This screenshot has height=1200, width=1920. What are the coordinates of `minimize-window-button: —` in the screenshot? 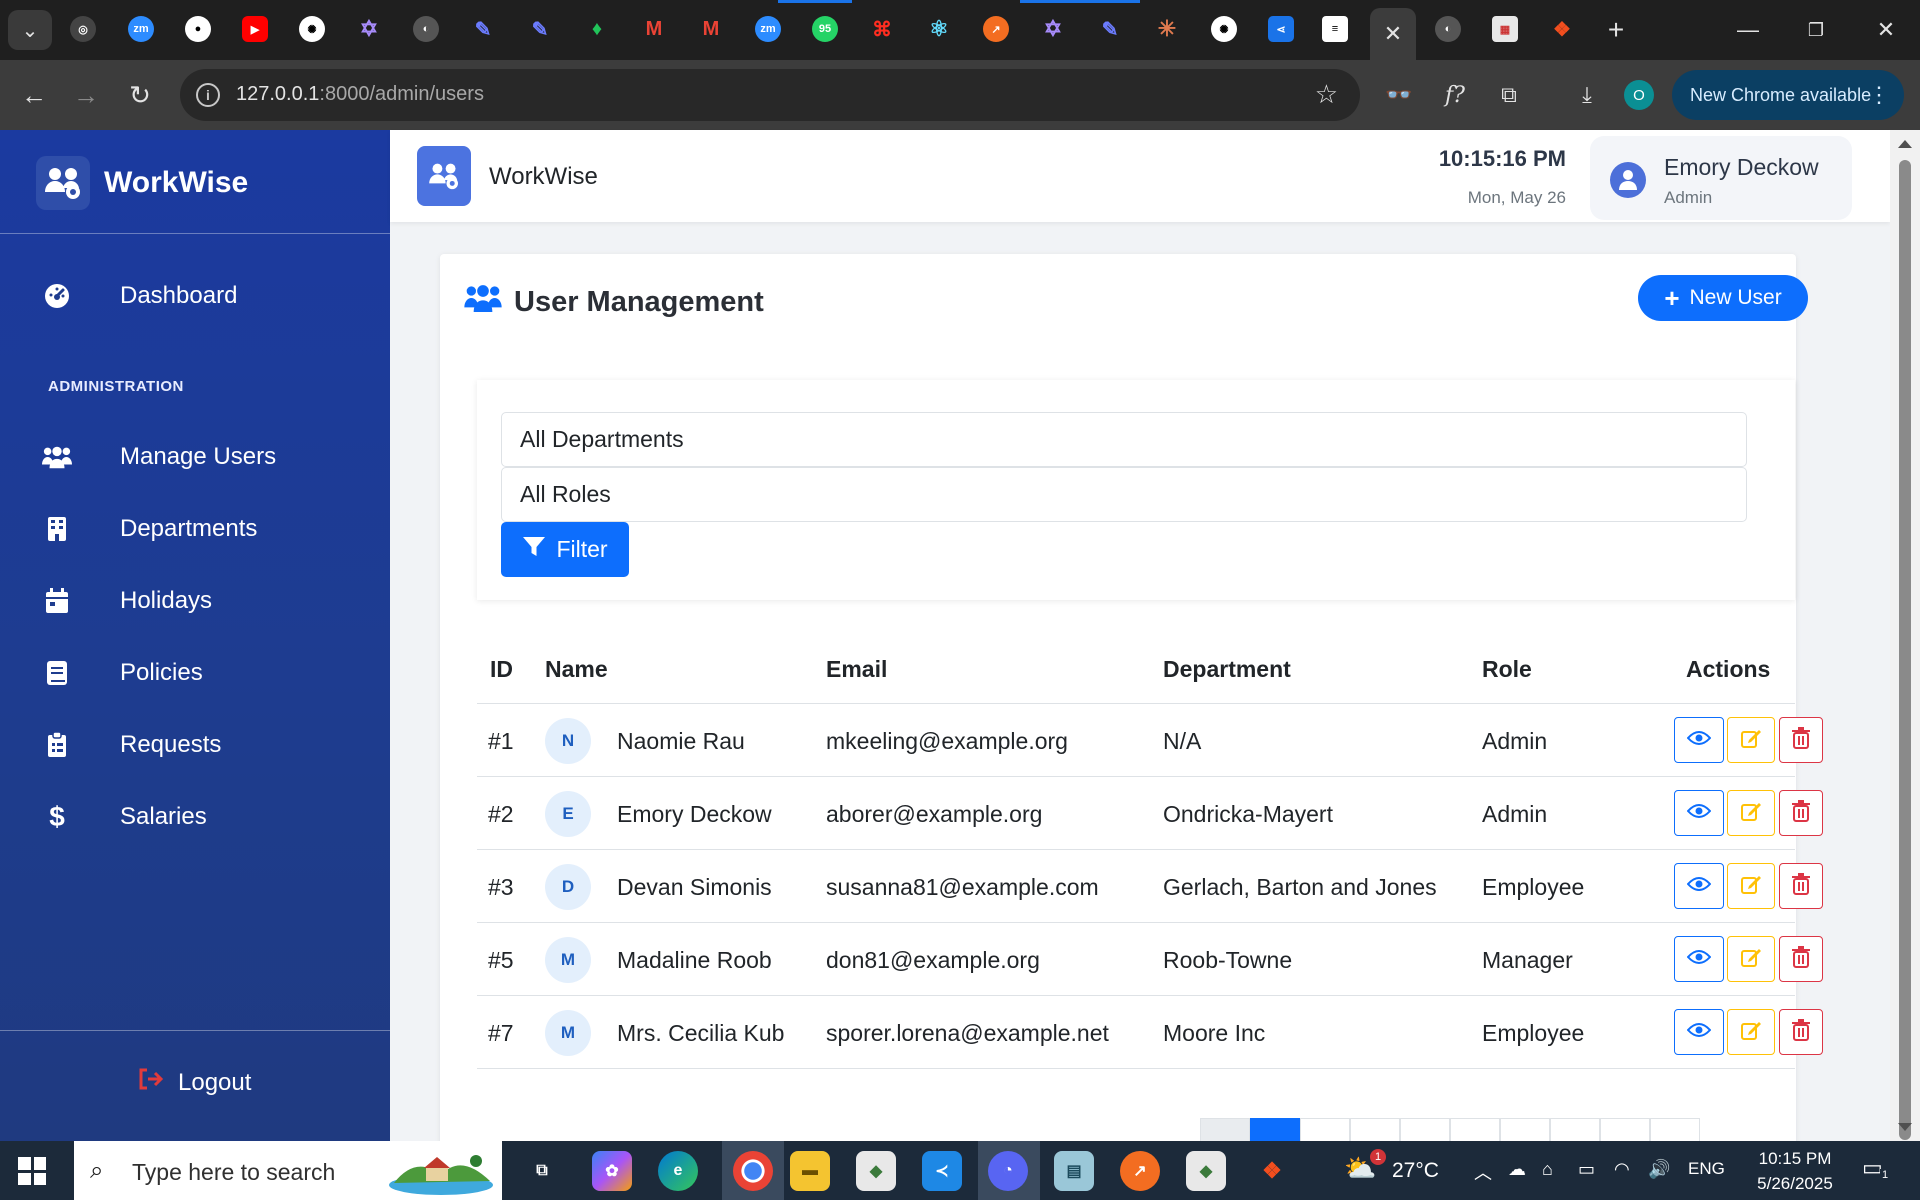 It's located at (1748, 30).